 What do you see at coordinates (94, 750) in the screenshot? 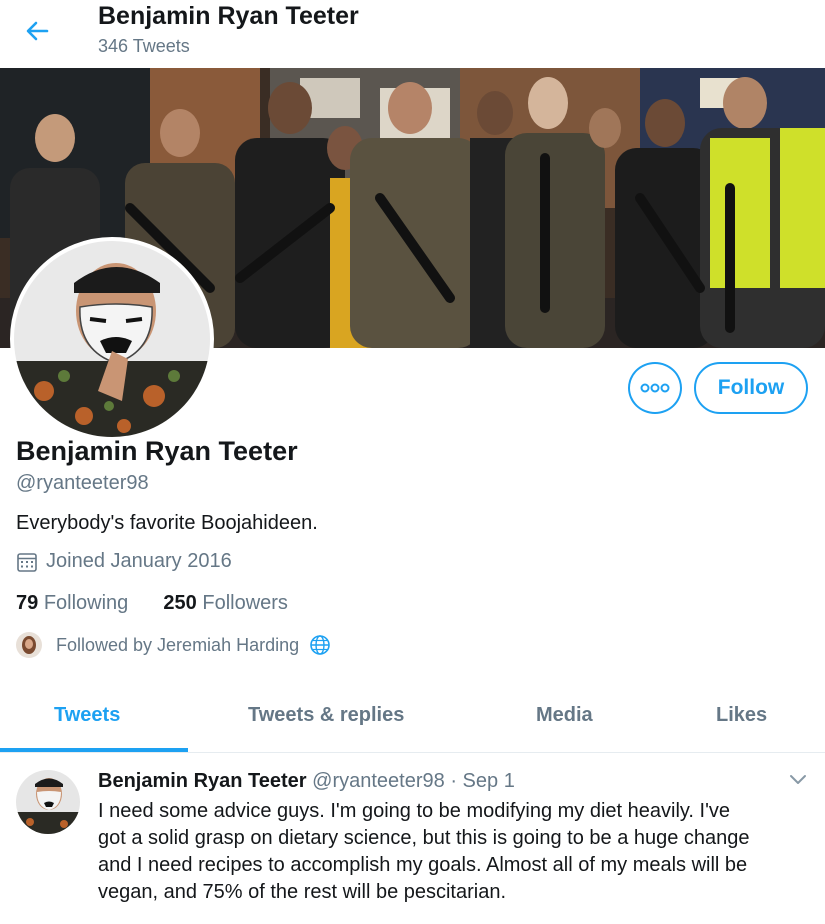
I see `active-tab-indicator` at bounding box center [94, 750].